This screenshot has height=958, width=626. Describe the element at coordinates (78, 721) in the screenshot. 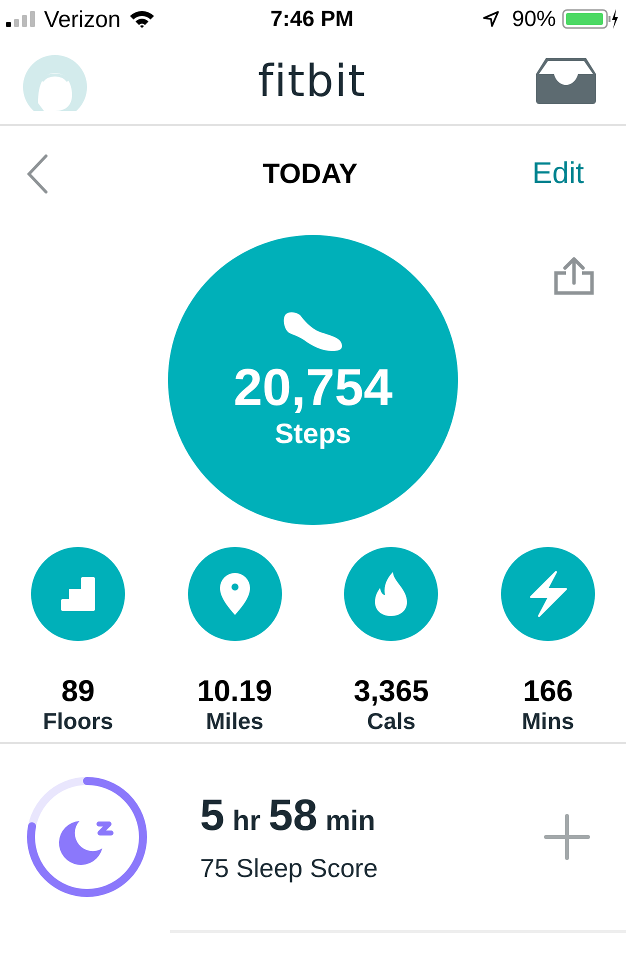

I see `stat-label: Floors` at that location.